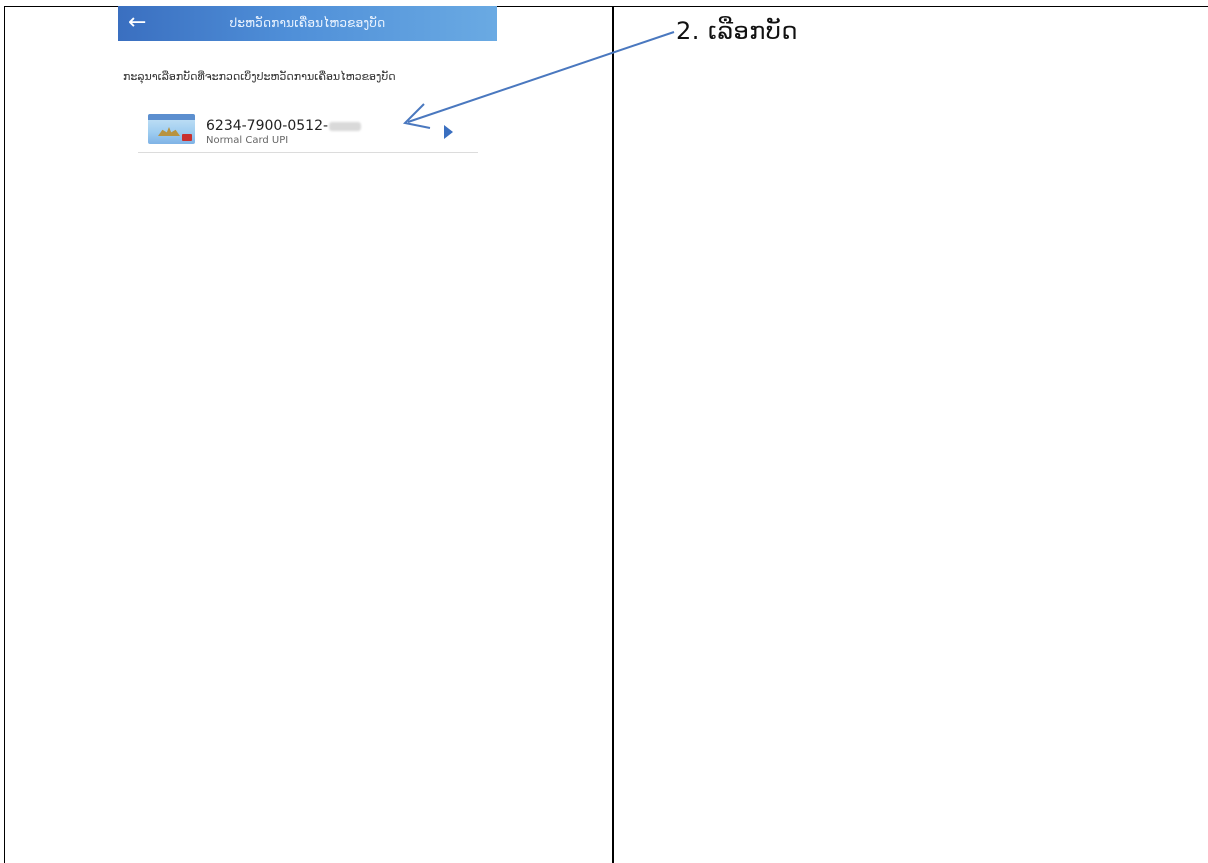 Image resolution: width=1208 pixels, height=863 pixels. I want to click on annotation-arrow, so click(538, 80).